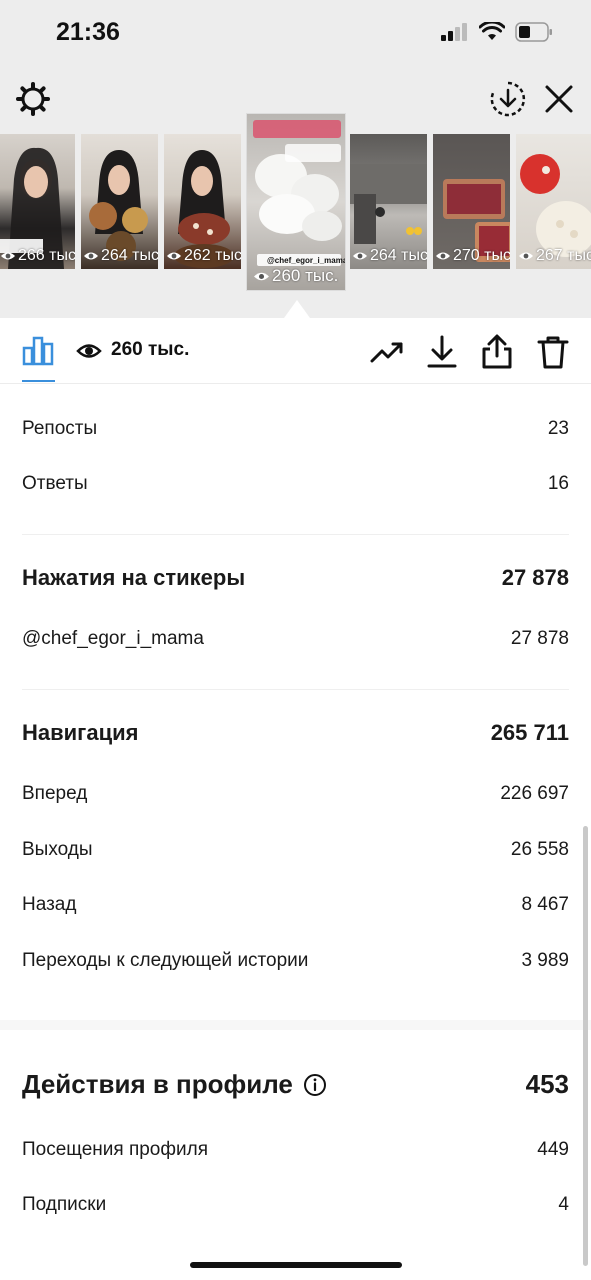 The width and height of the screenshot is (591, 1280). I want to click on wifi-icon, so click(492, 31).